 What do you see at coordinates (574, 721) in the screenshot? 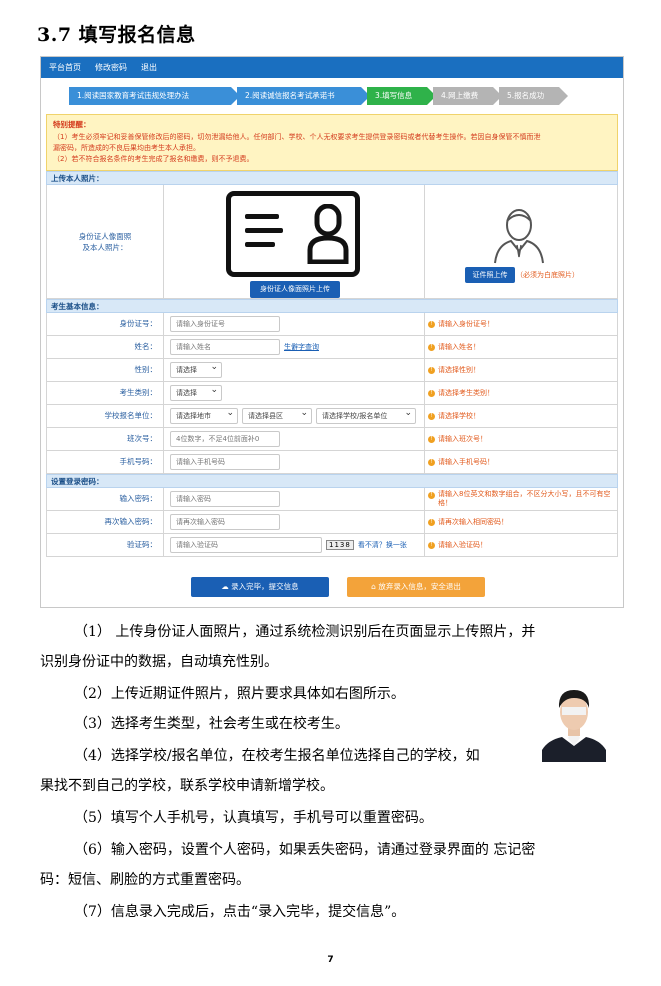
I see `sample-portrait-photo` at bounding box center [574, 721].